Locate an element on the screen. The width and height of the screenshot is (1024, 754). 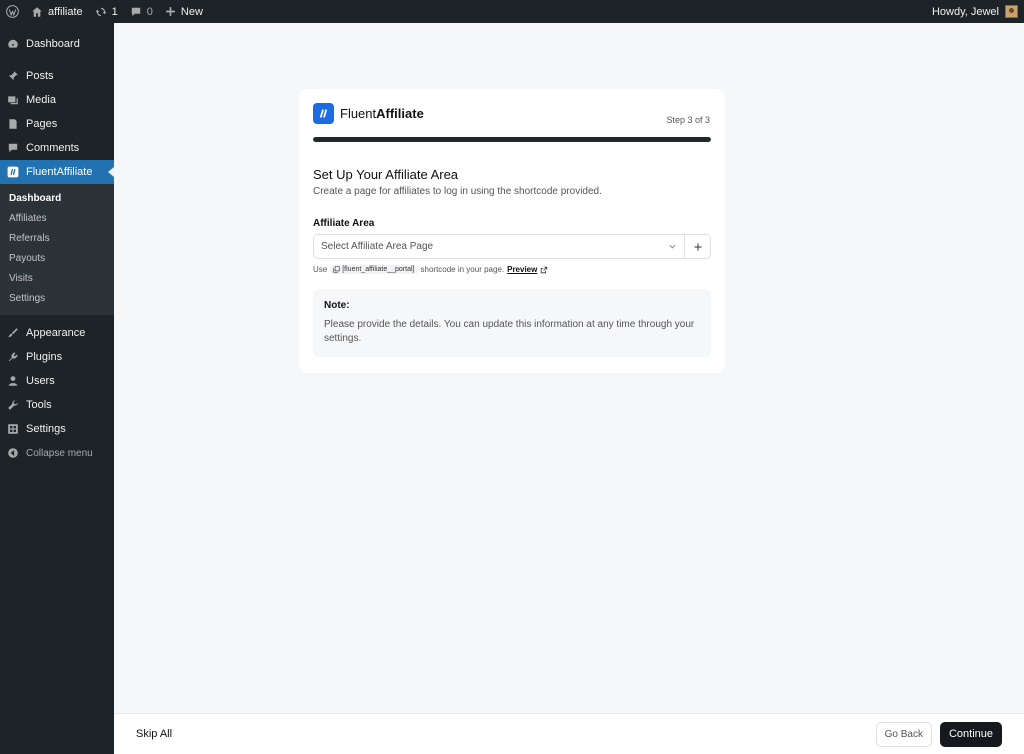
site-name: affiliate is located at coordinates (65, 11).